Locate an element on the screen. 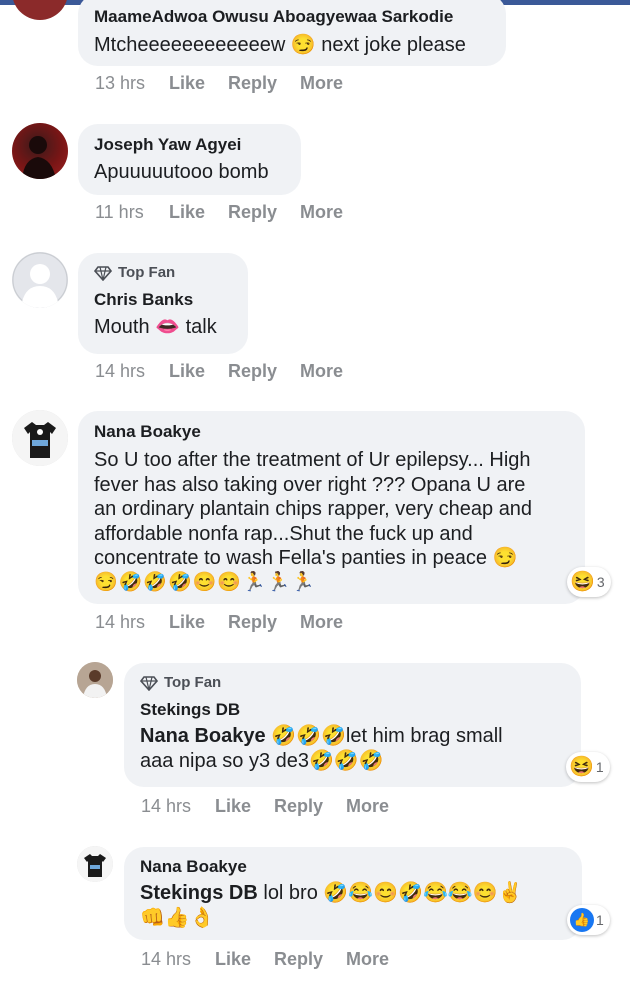 This screenshot has height=983, width=630. reaction-summary: 😆 3 is located at coordinates (589, 582).